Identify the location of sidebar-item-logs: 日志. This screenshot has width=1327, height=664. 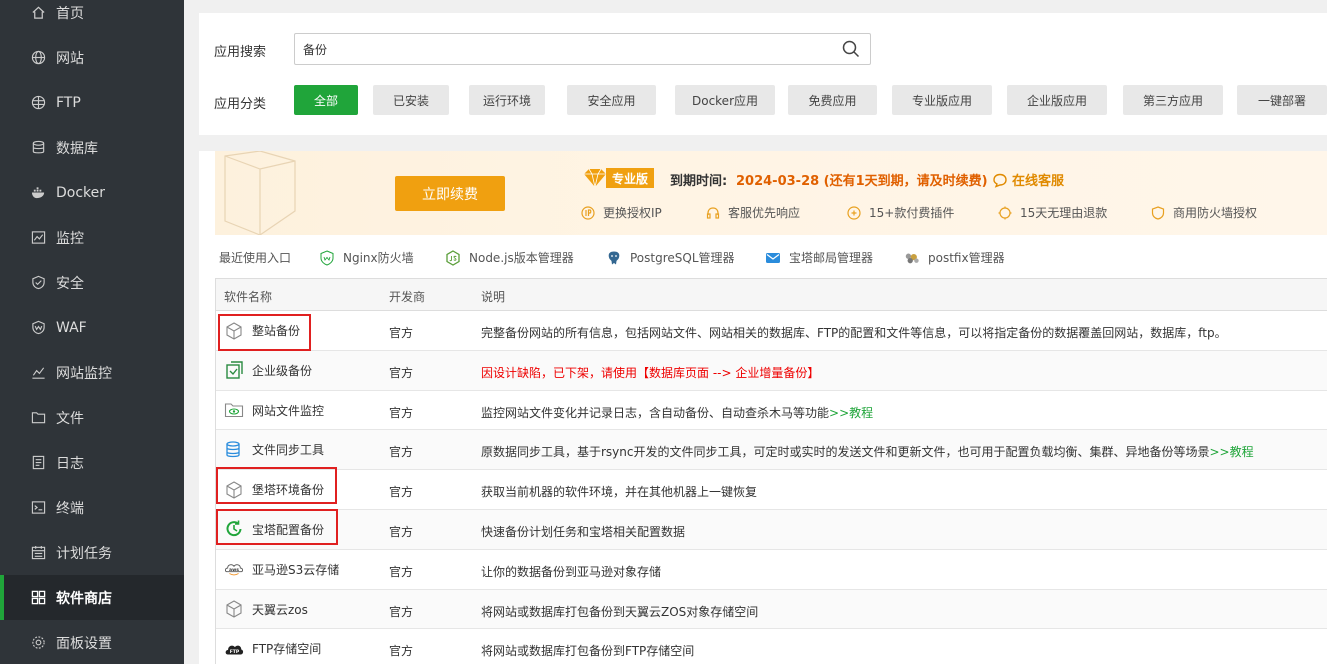
(92, 462).